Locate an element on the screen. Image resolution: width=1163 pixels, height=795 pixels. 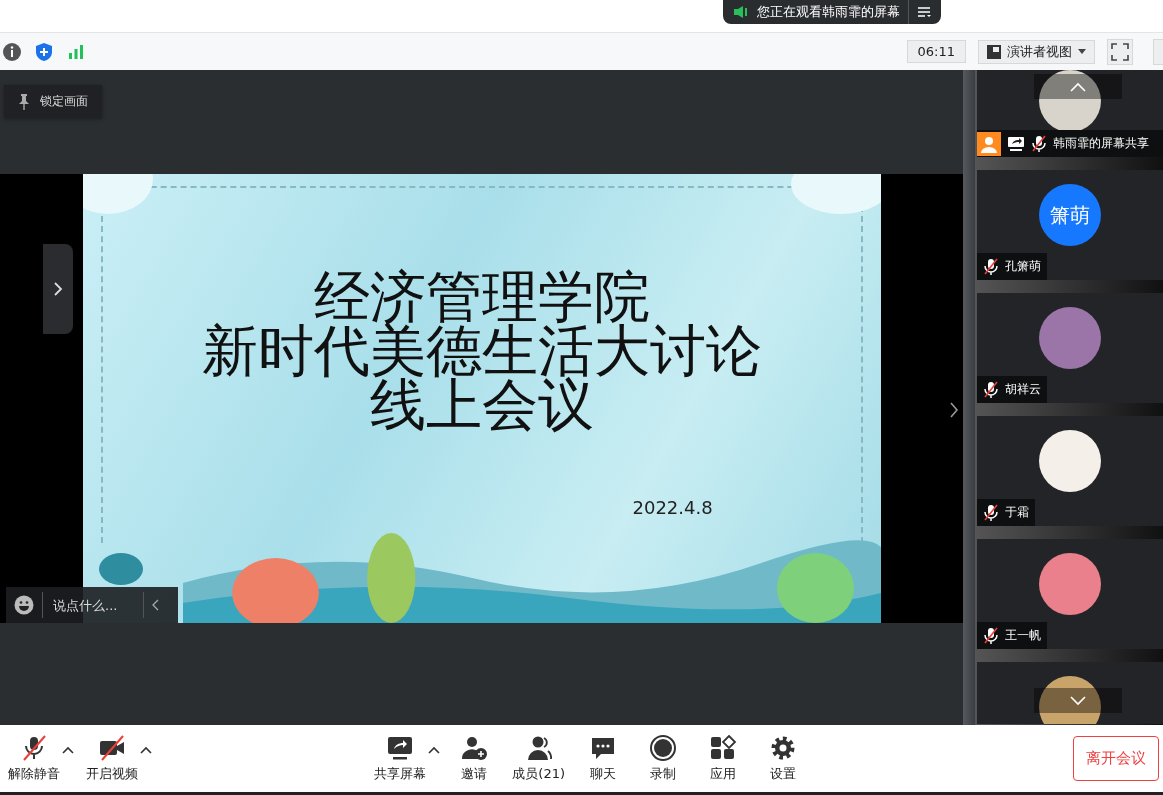
chevron-down-icon is located at coordinates (1078, 700).